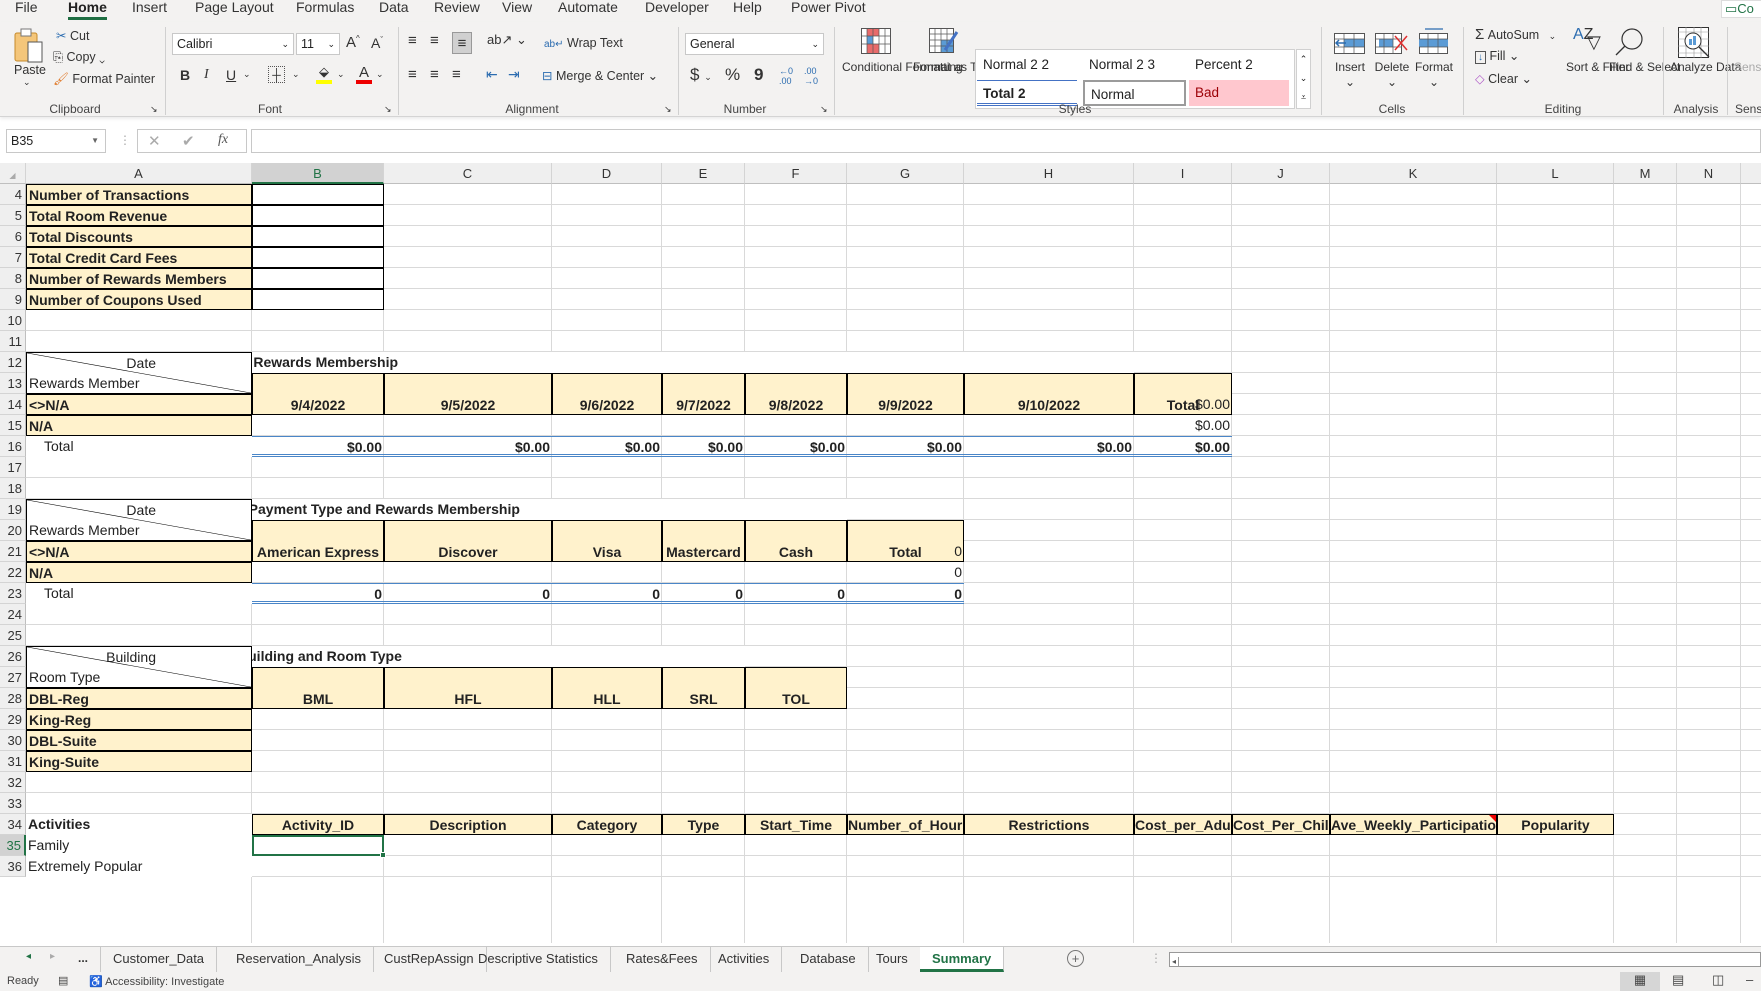 The image size is (1761, 991). What do you see at coordinates (902, 67) in the screenshot?
I see `conditional-formatting-button: Conditional Formatting` at bounding box center [902, 67].